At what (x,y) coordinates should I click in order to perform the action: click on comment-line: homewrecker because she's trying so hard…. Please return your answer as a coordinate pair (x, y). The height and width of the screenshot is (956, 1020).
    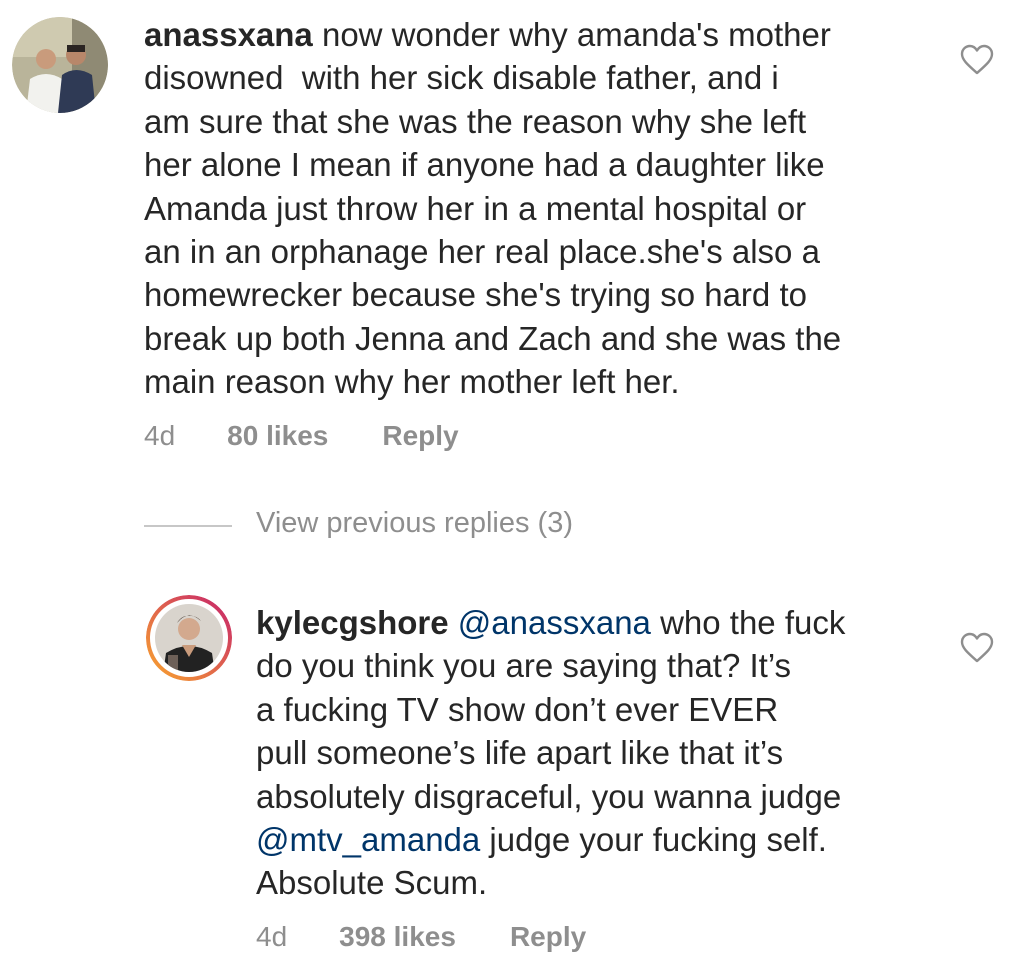
    Looking at the image, I should click on (475, 295).